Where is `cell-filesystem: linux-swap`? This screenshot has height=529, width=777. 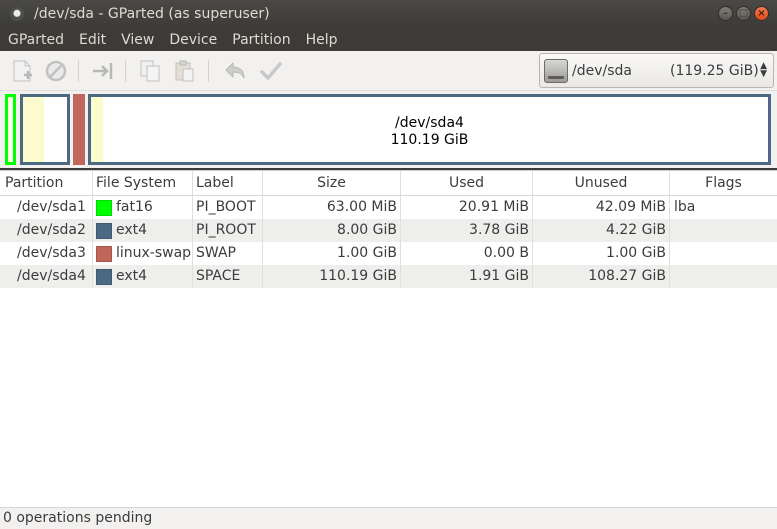
cell-filesystem: linux-swap is located at coordinates (143, 253).